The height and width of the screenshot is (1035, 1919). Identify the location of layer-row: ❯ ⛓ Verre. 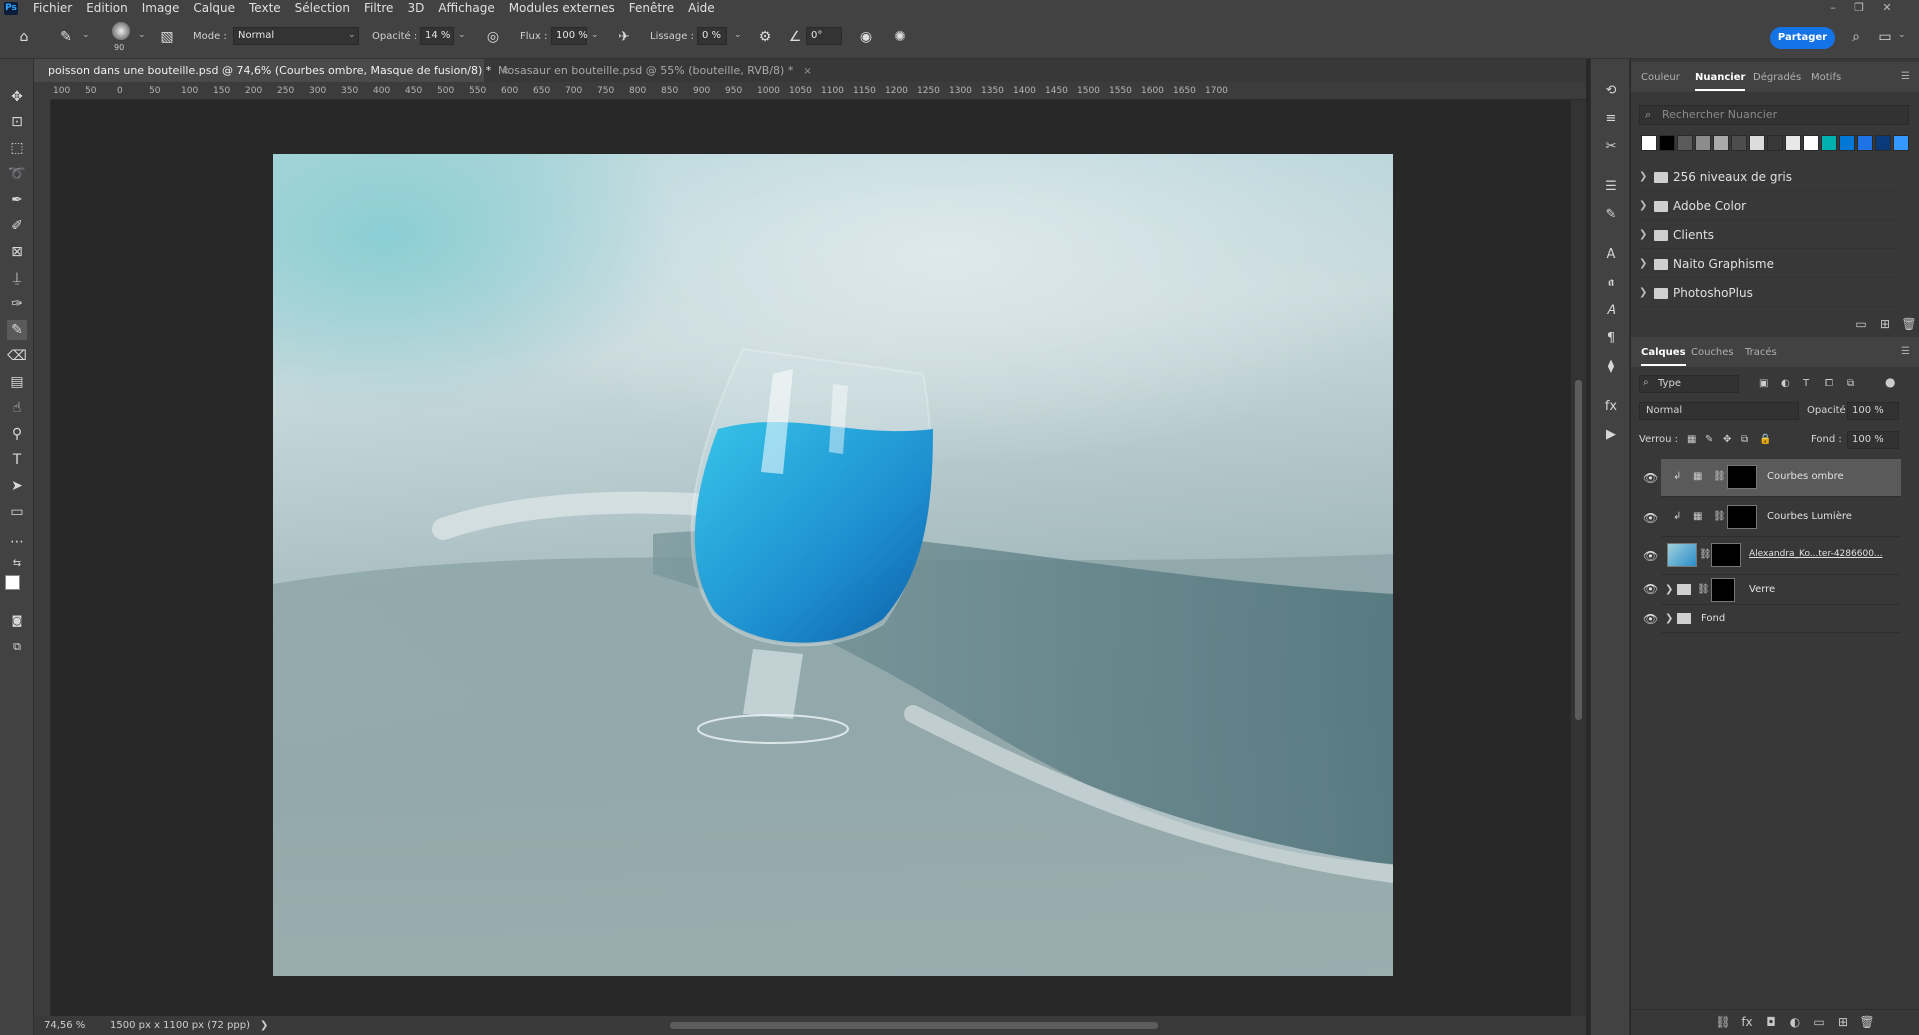
(1781, 590).